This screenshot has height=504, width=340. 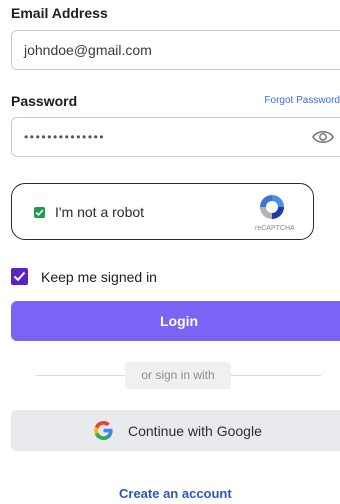 What do you see at coordinates (59, 13) in the screenshot?
I see `email-label: Email Address` at bounding box center [59, 13].